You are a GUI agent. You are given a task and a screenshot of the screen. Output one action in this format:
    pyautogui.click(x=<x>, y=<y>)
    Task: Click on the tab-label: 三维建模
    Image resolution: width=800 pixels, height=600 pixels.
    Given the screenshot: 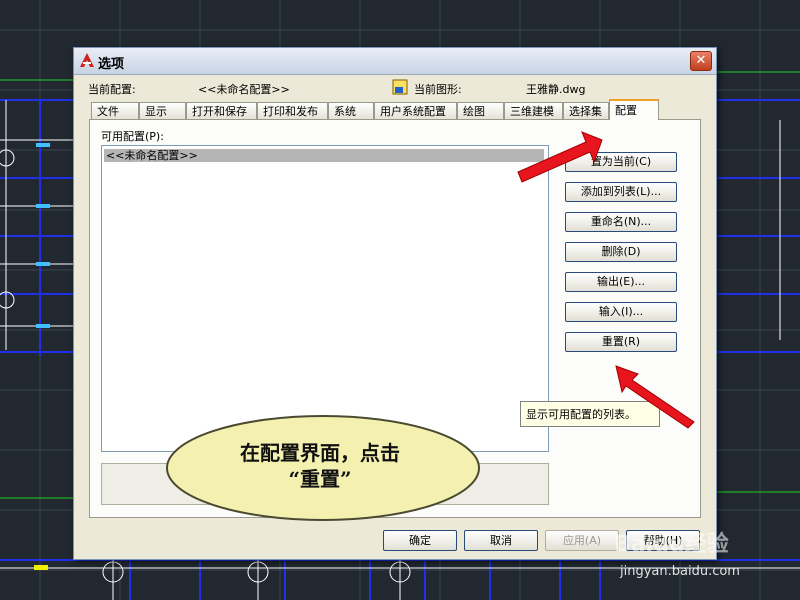 What is the action you would take?
    pyautogui.click(x=532, y=111)
    